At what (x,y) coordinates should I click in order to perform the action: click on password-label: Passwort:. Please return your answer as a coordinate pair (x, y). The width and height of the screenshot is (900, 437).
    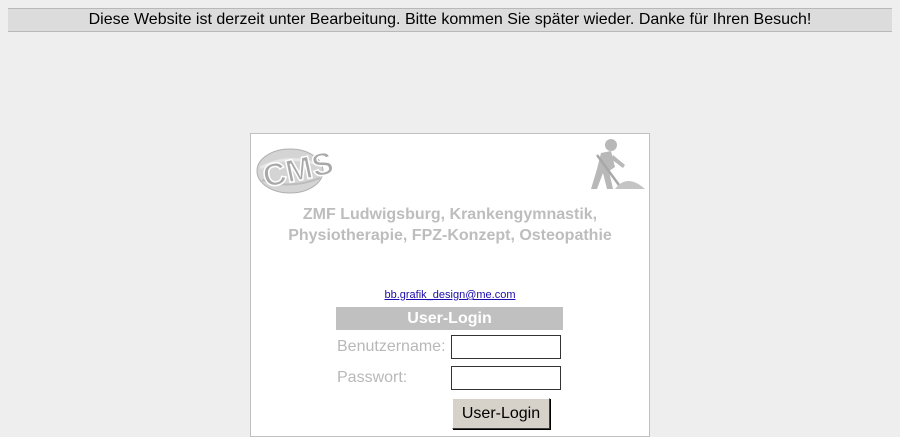
    Looking at the image, I should click on (372, 377).